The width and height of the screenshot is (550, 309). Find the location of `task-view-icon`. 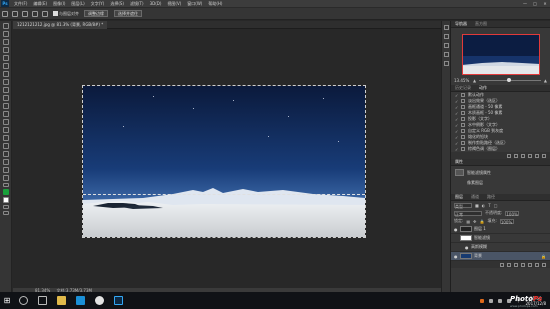

task-view-icon is located at coordinates (42, 300).